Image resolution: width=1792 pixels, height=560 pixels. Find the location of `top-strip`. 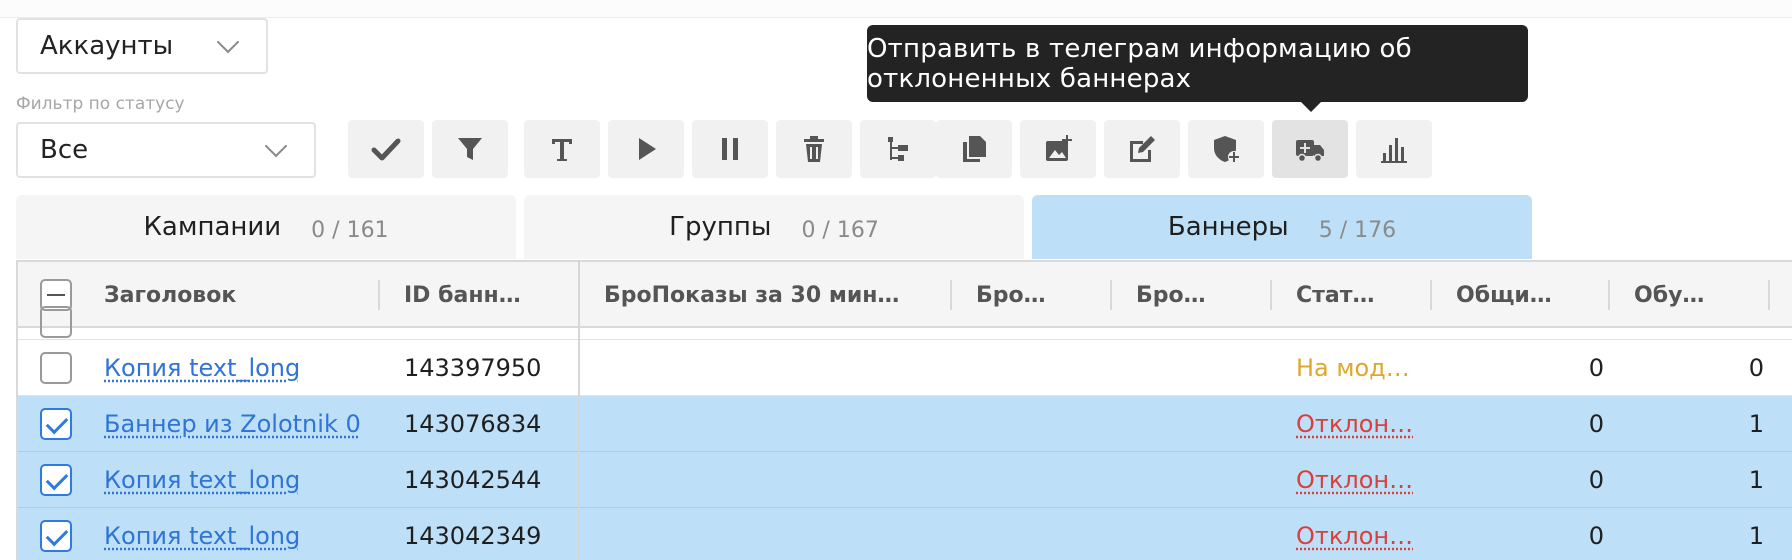

top-strip is located at coordinates (896, 9).